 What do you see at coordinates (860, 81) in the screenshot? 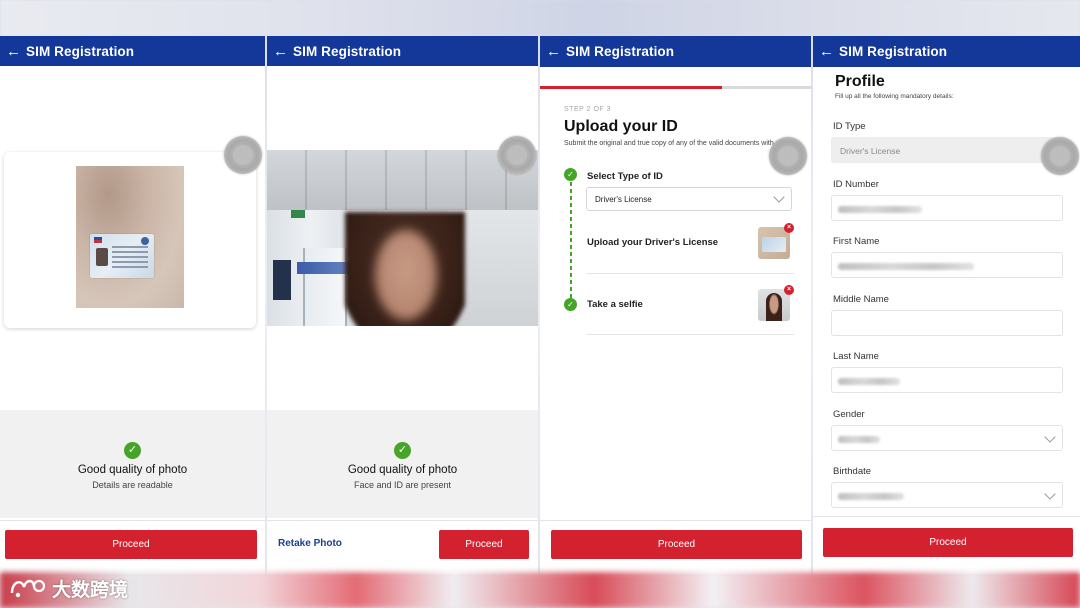
I see `page-title: Profile` at bounding box center [860, 81].